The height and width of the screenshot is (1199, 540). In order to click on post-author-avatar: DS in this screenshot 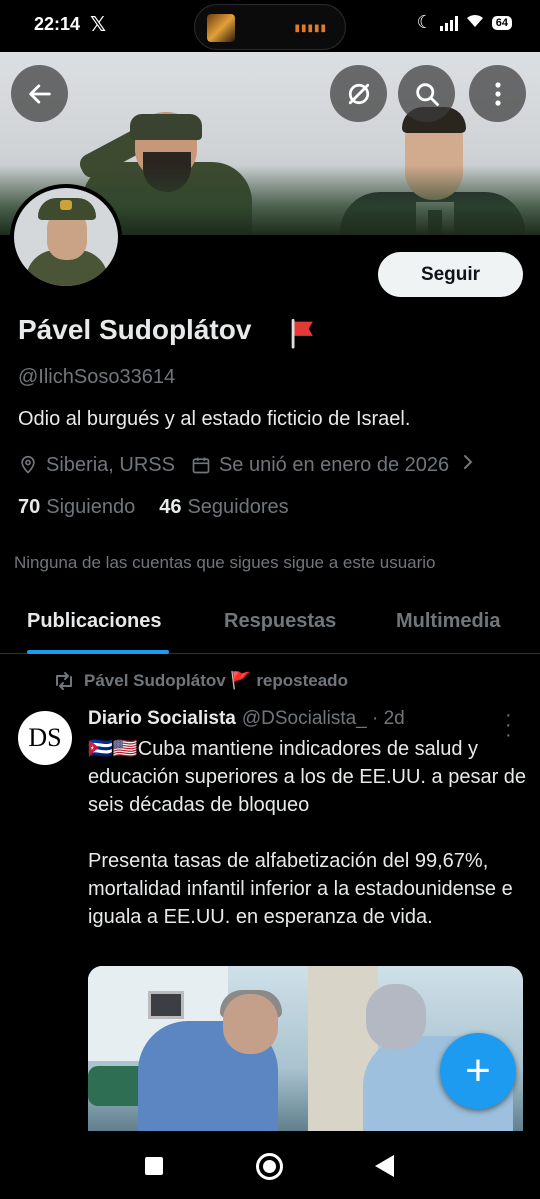, I will do `click(45, 738)`.